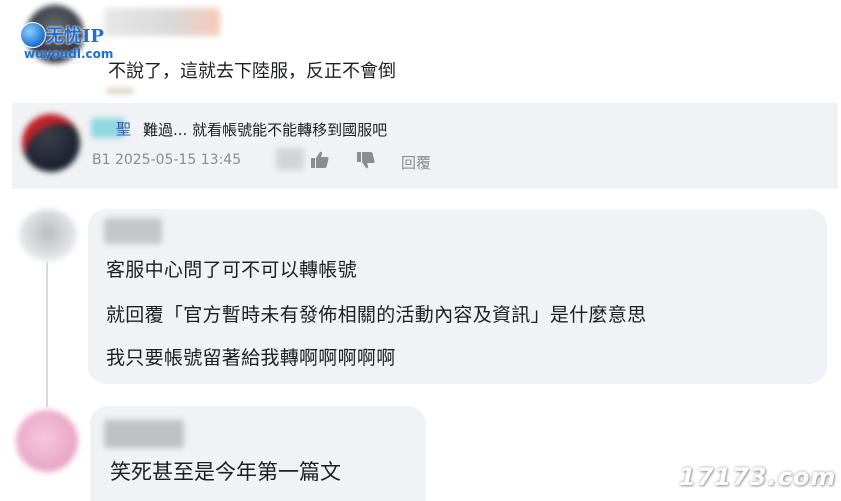  What do you see at coordinates (167, 160) in the screenshot?
I see `reply-meta: B1 2025-05-15 13:45` at bounding box center [167, 160].